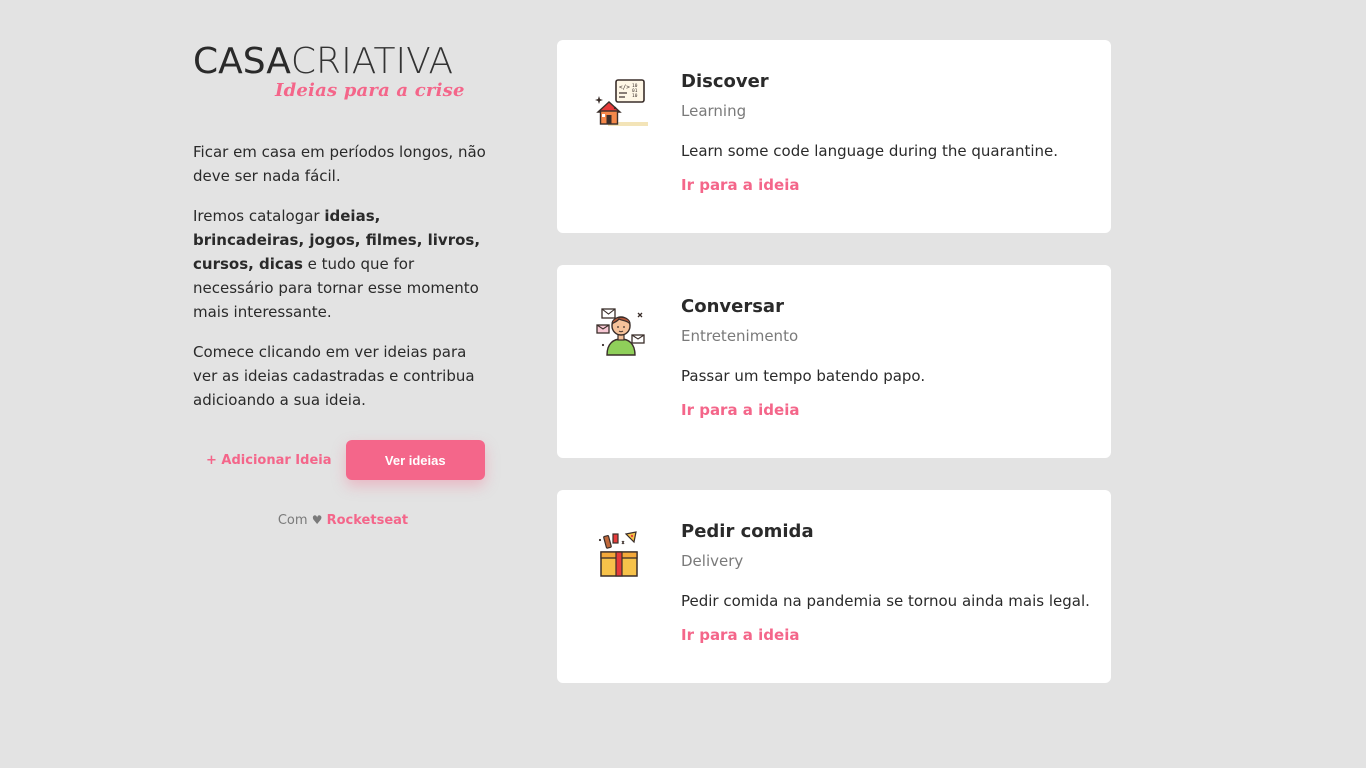 This screenshot has height=768, width=1366. What do you see at coordinates (740, 336) in the screenshot?
I see `idea-category: Entretenimento` at bounding box center [740, 336].